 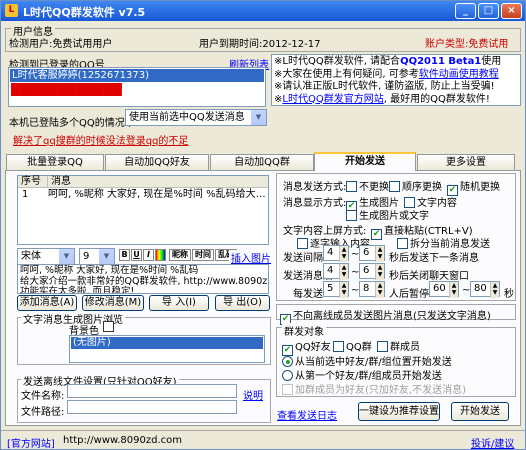 I want to click on add-message-button: 添加消息(A), so click(x=47, y=303).